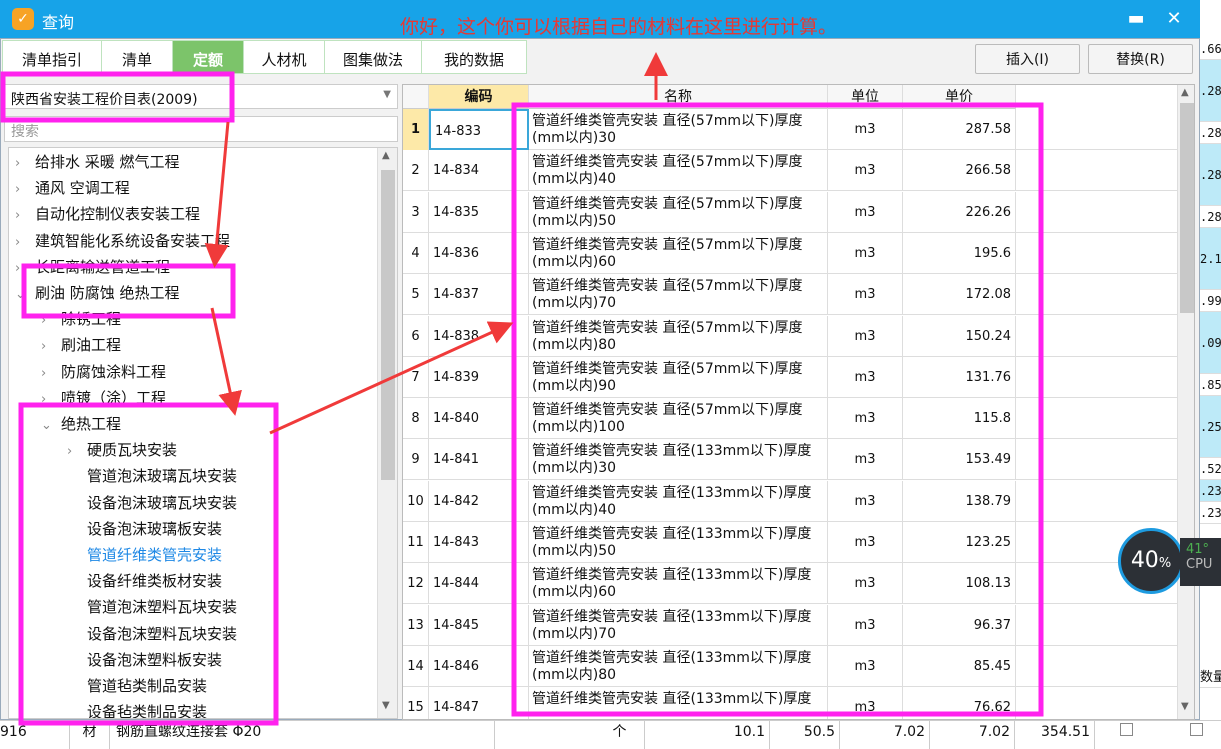  What do you see at coordinates (81, 319) in the screenshot?
I see `tree-item: › 除锈工程` at bounding box center [81, 319].